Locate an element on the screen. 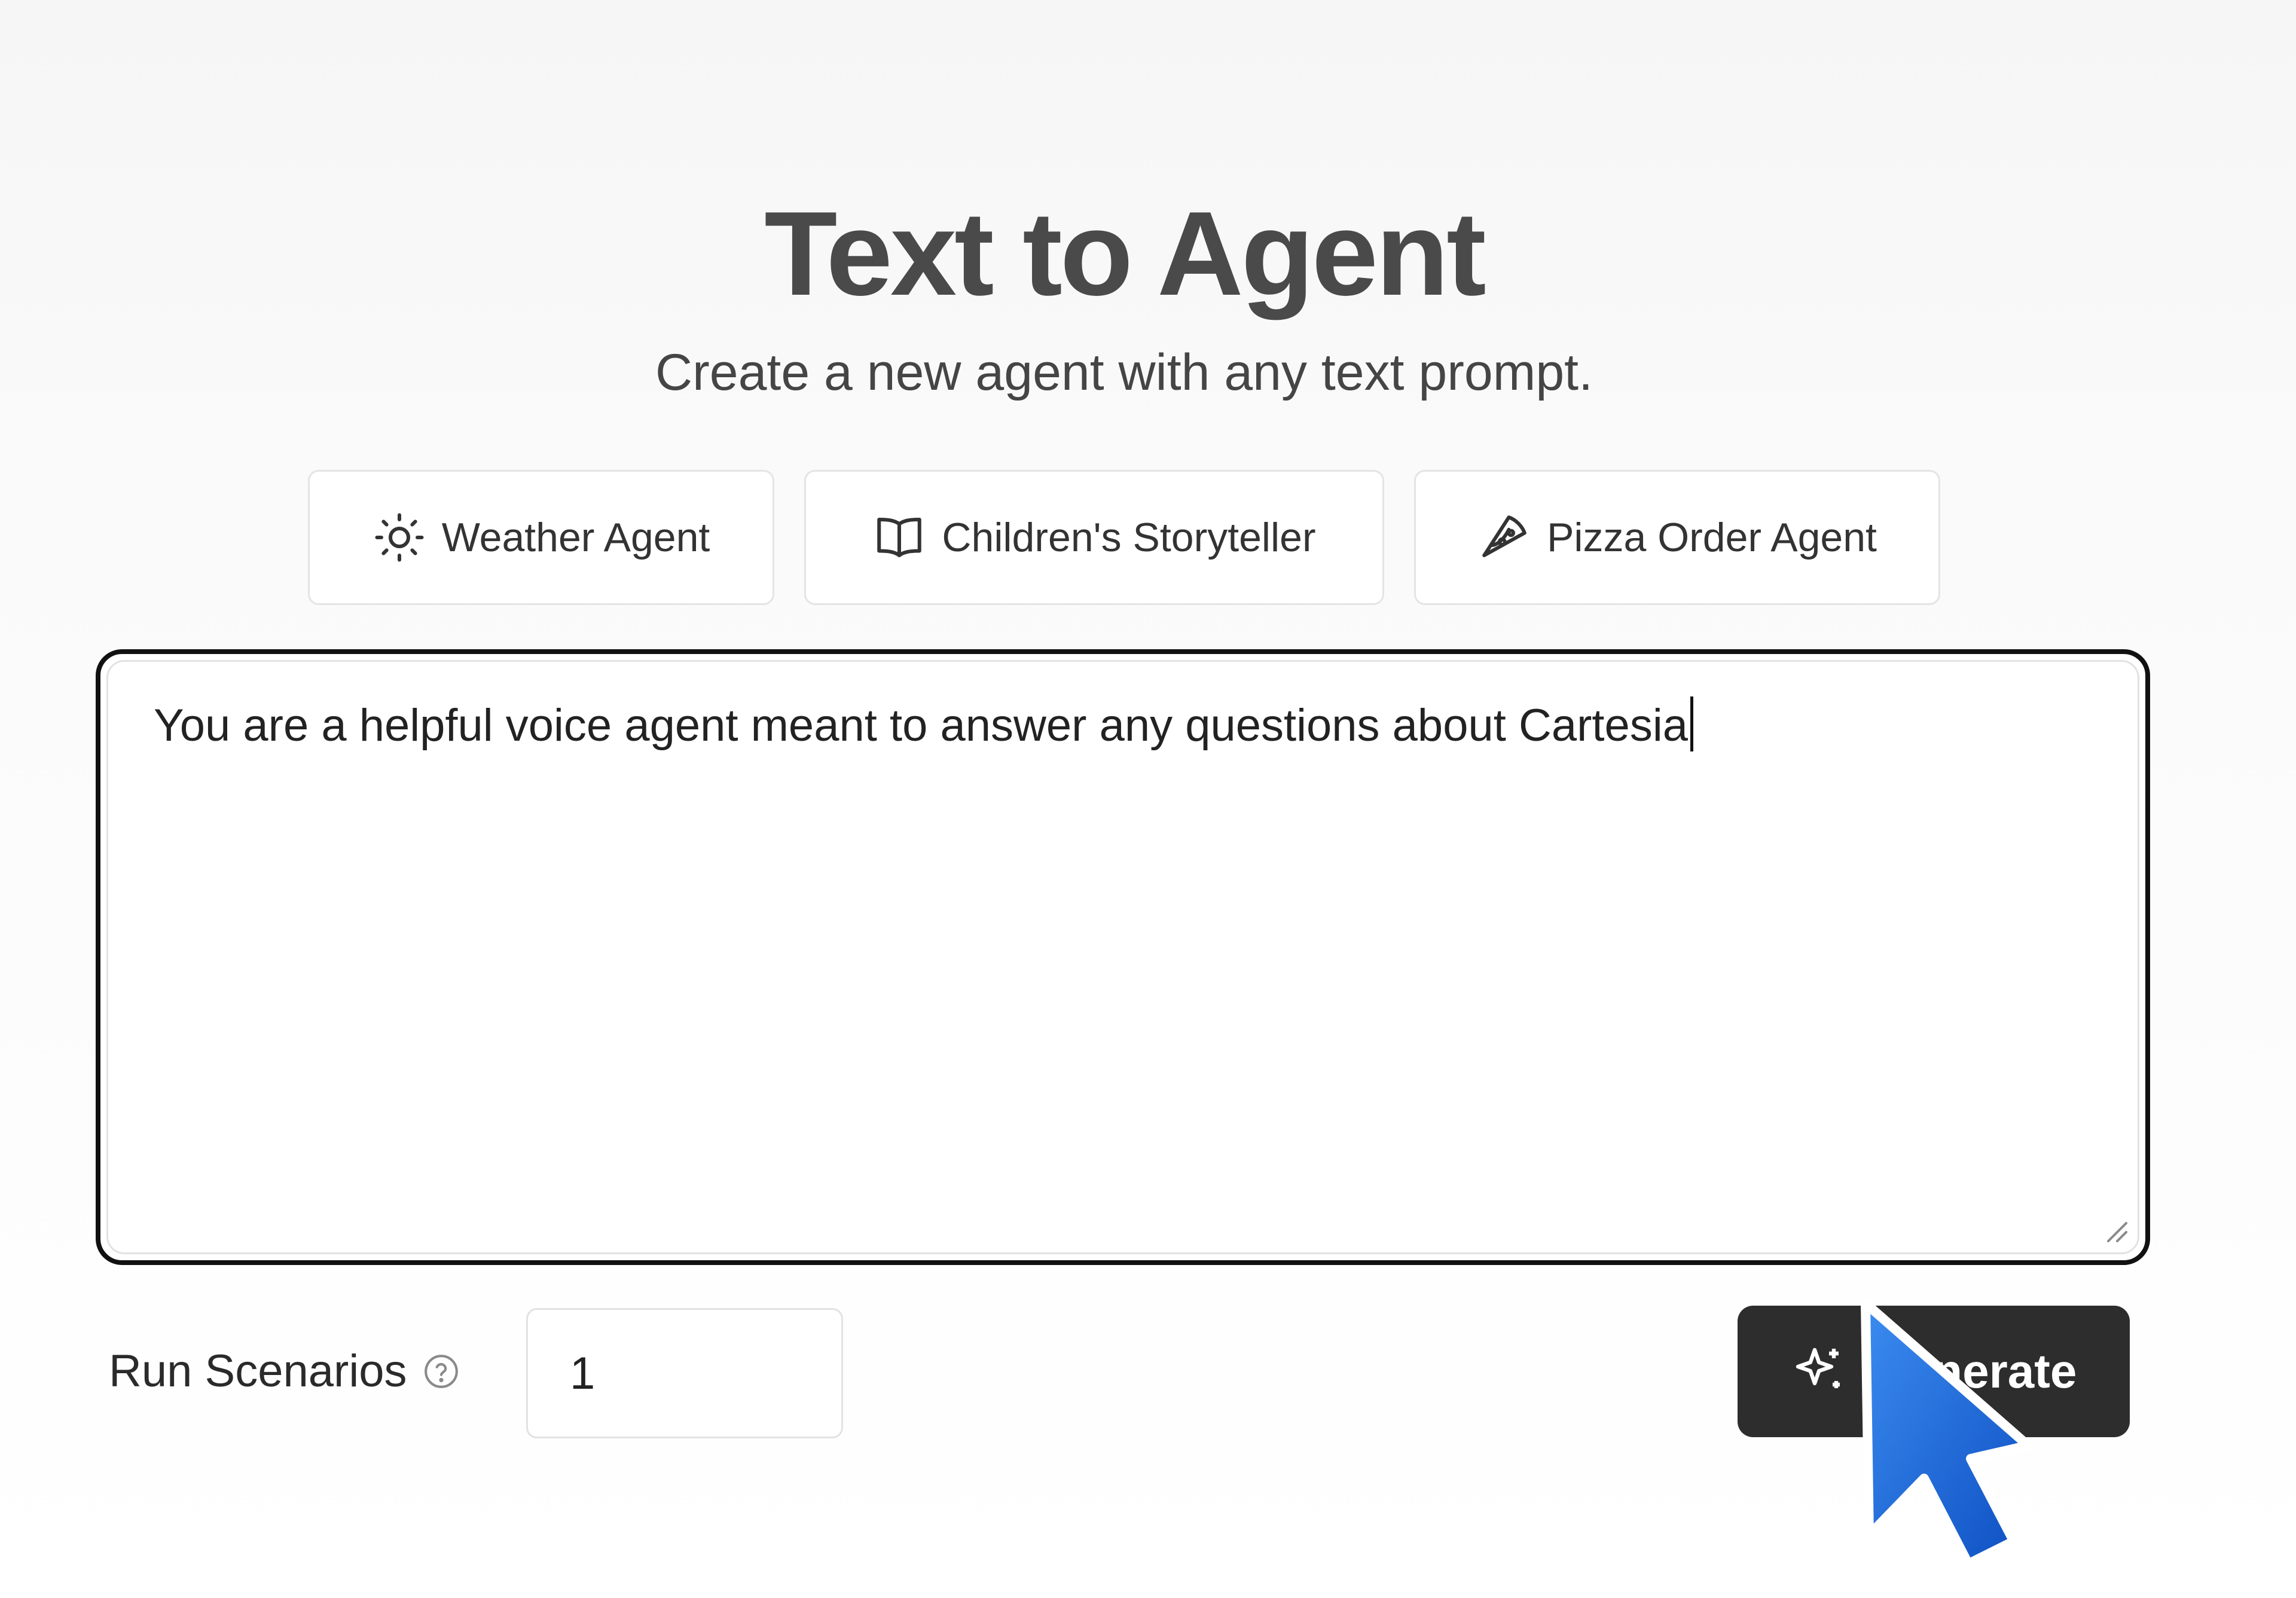  run-scenarios-text: Run Scenarios is located at coordinates (258, 1371).